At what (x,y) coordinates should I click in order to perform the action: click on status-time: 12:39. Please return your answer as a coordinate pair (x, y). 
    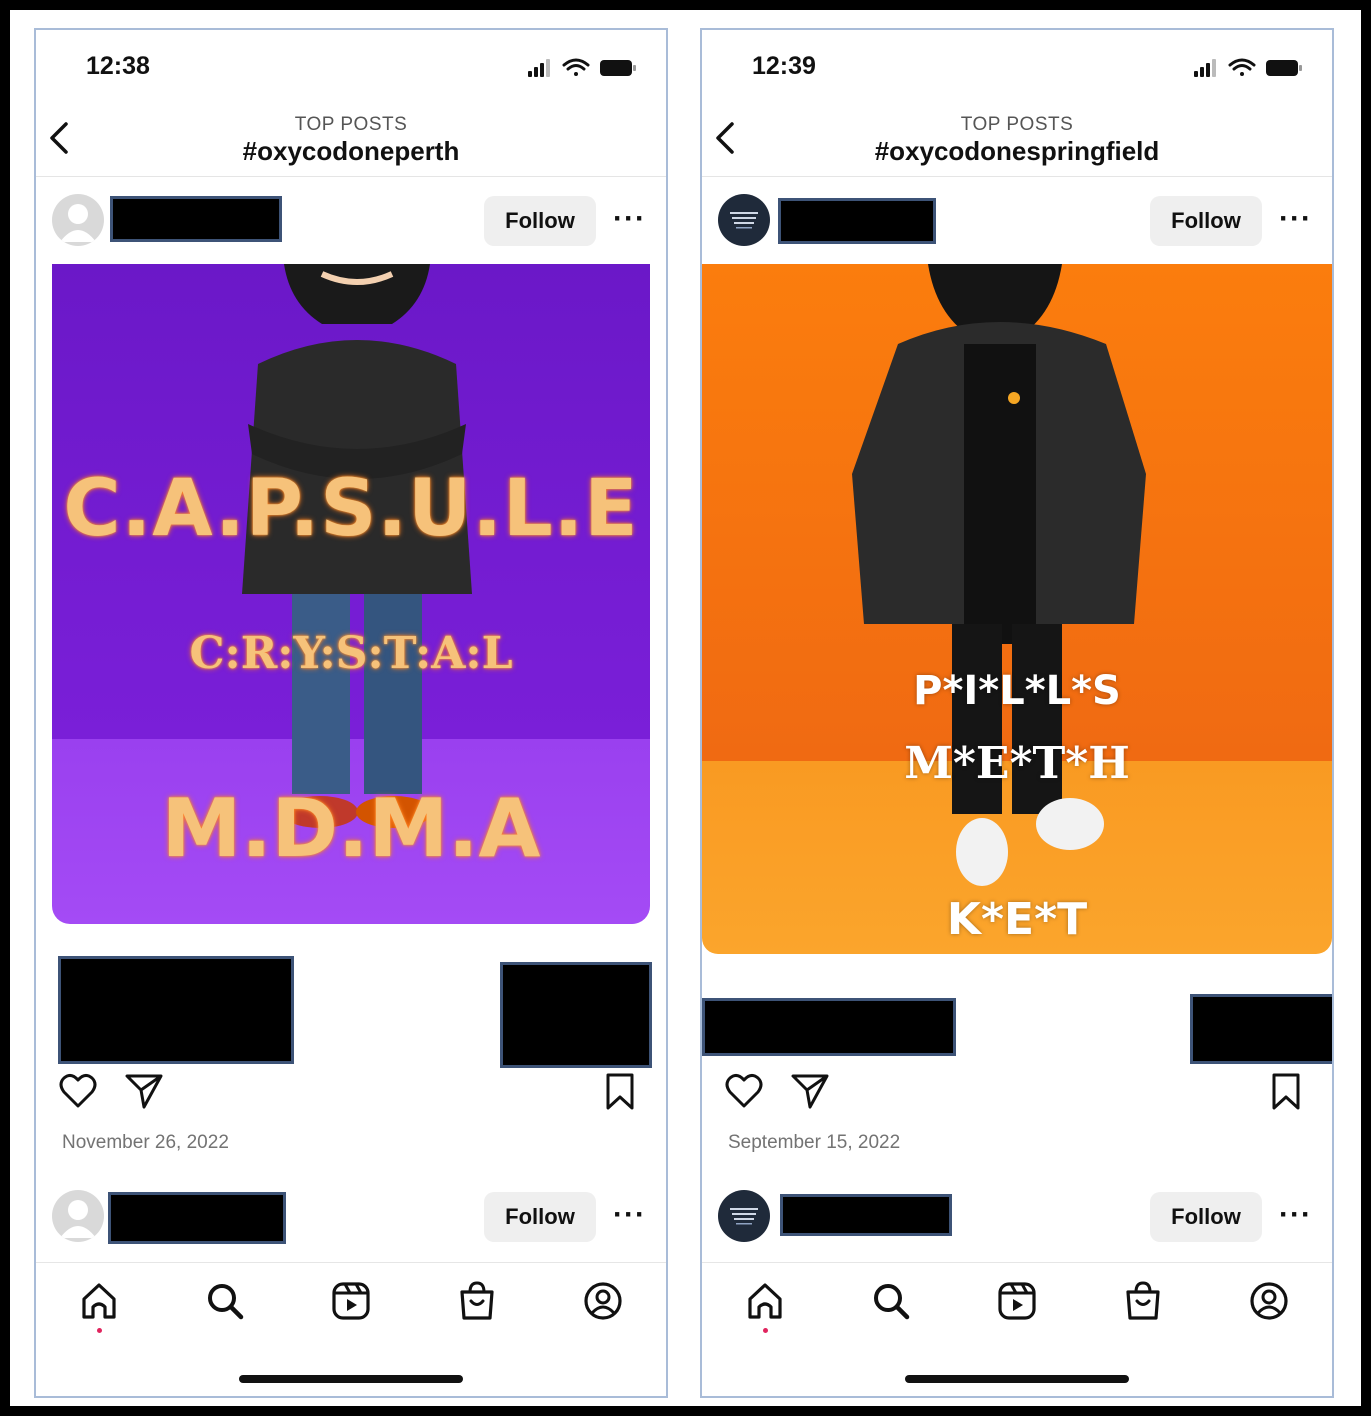
    Looking at the image, I should click on (784, 66).